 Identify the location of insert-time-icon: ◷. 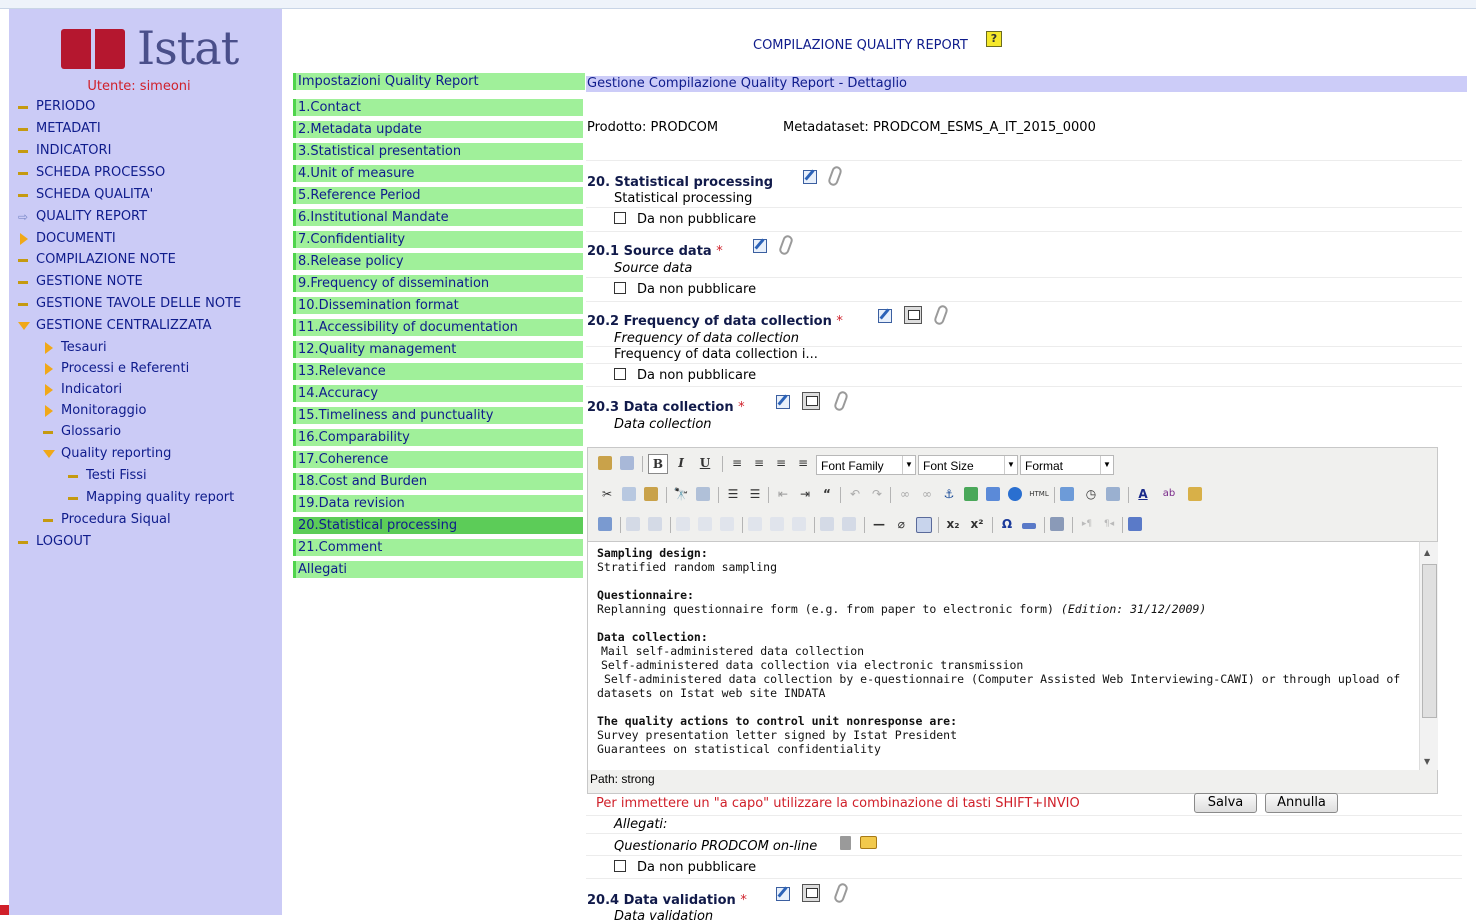
(1091, 494).